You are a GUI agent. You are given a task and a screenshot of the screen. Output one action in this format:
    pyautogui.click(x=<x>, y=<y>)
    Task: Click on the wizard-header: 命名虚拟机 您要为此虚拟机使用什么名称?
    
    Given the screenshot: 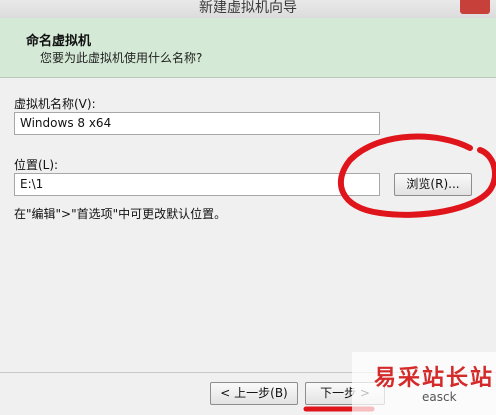 What is the action you would take?
    pyautogui.click(x=248, y=48)
    